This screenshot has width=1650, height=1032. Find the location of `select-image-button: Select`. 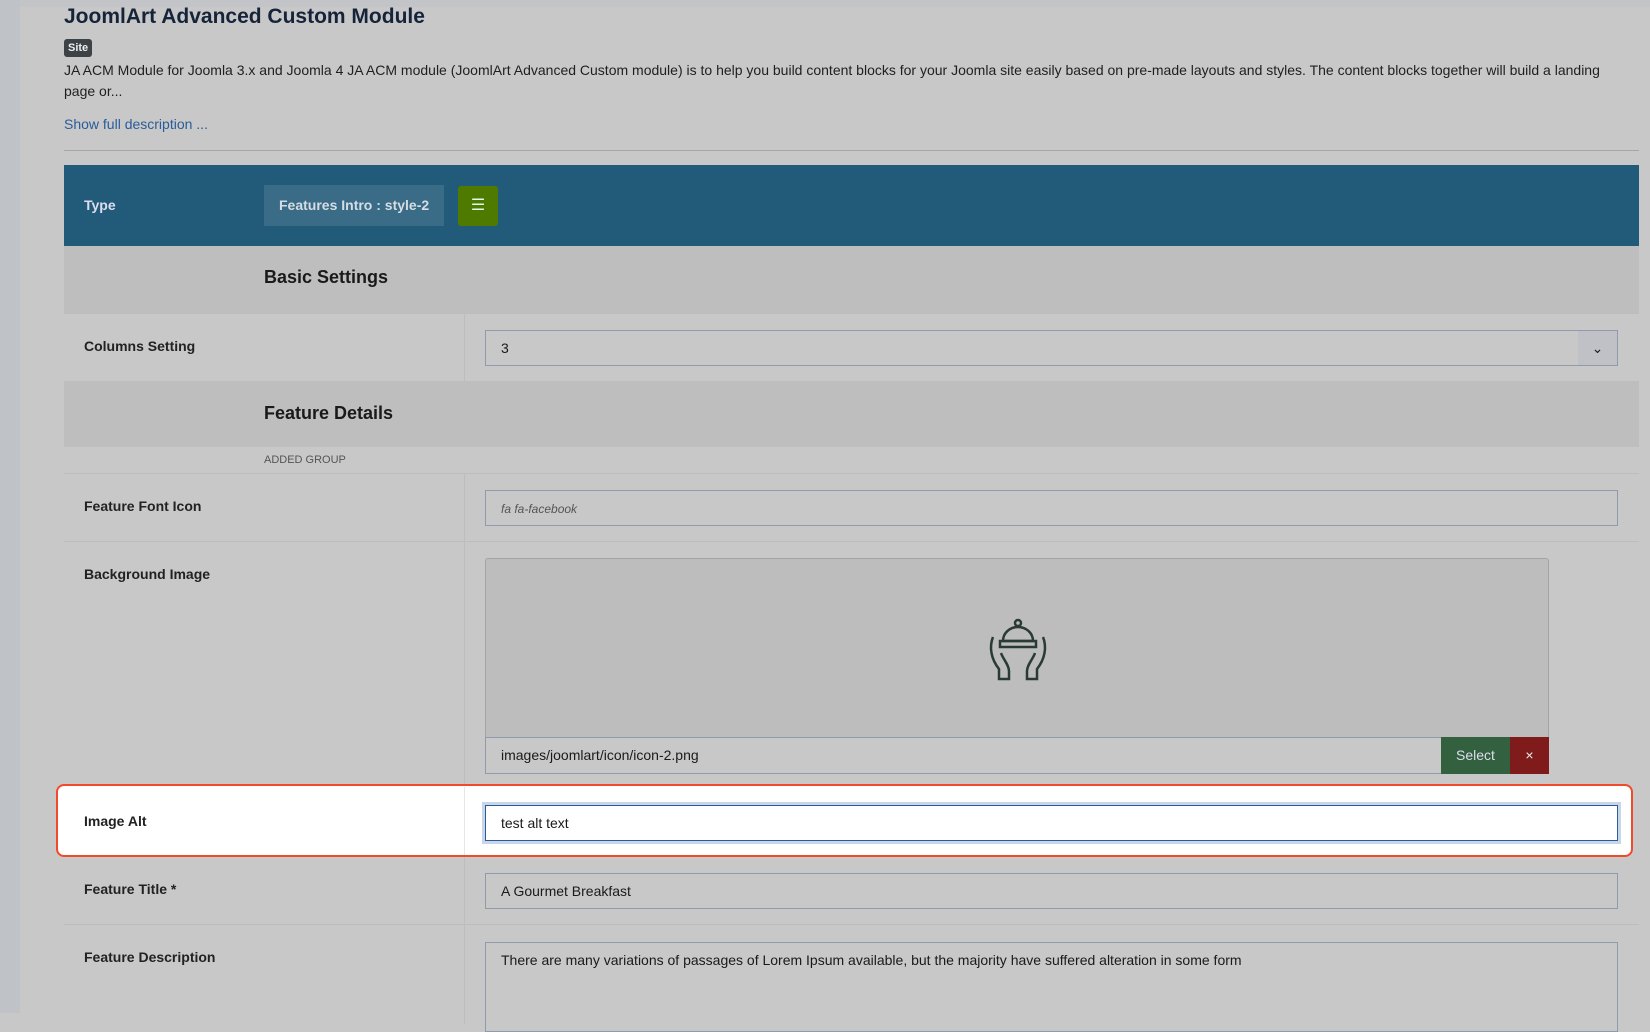

select-image-button: Select is located at coordinates (1475, 755).